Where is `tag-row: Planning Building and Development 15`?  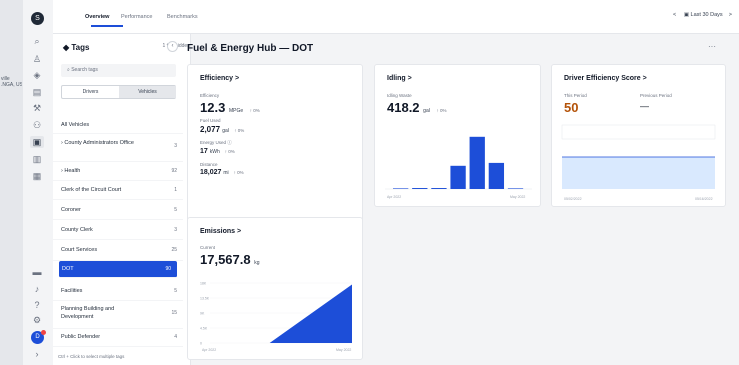 tag-row: Planning Building and Development 15 is located at coordinates (118, 315).